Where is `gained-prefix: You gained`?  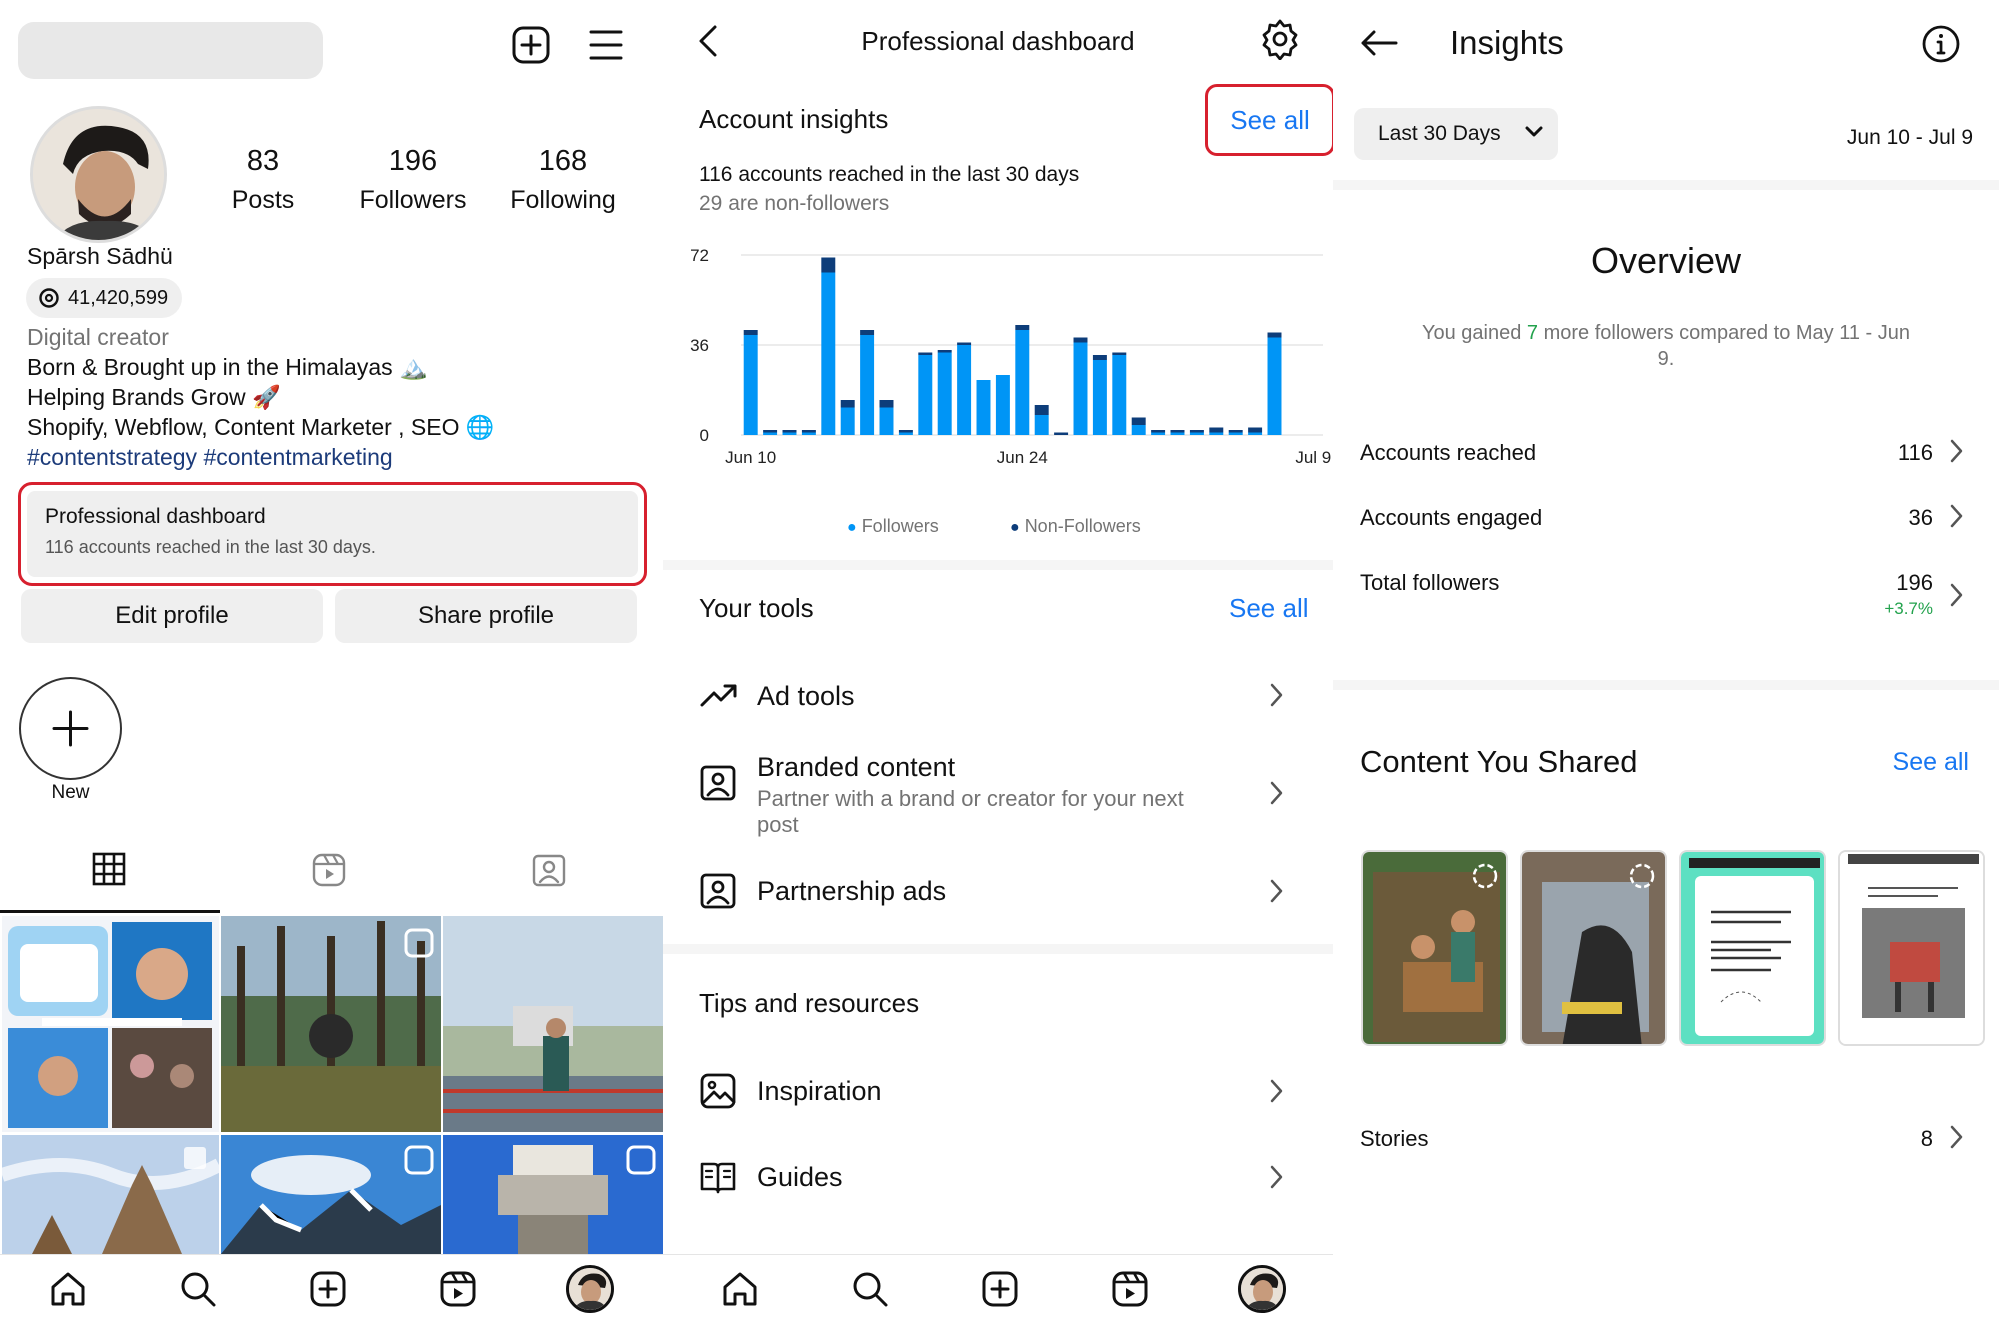 gained-prefix: You gained is located at coordinates (1474, 333).